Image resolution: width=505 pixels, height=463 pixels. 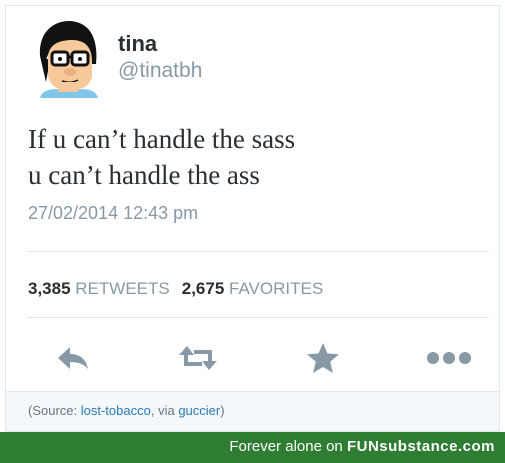 What do you see at coordinates (164, 410) in the screenshot?
I see `source-middle: , via` at bounding box center [164, 410].